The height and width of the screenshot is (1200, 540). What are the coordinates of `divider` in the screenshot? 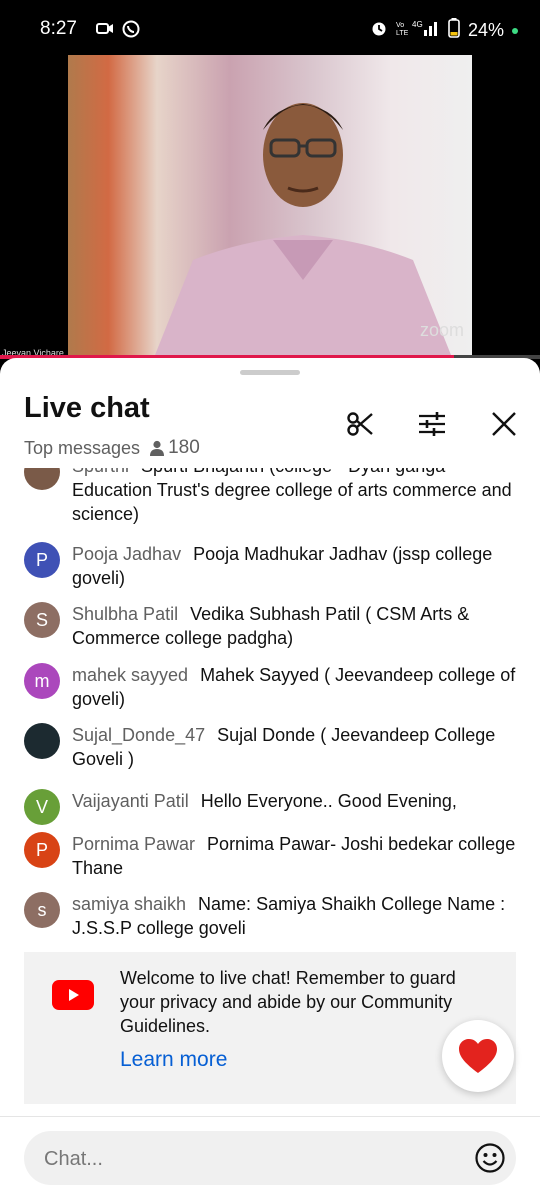 It's located at (270, 1116).